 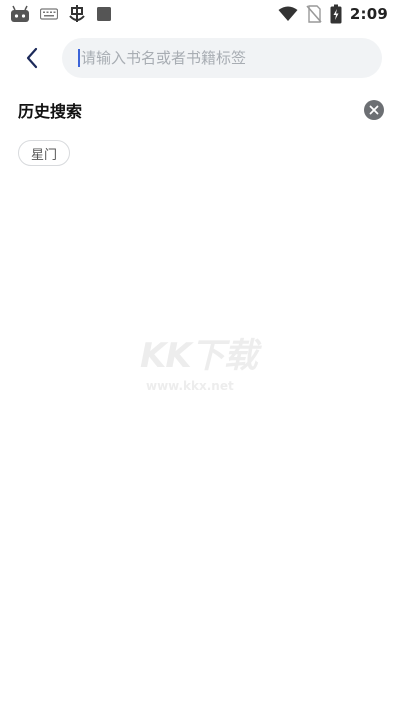 I want to click on watermark-url: www.kkx.net, so click(x=190, y=386).